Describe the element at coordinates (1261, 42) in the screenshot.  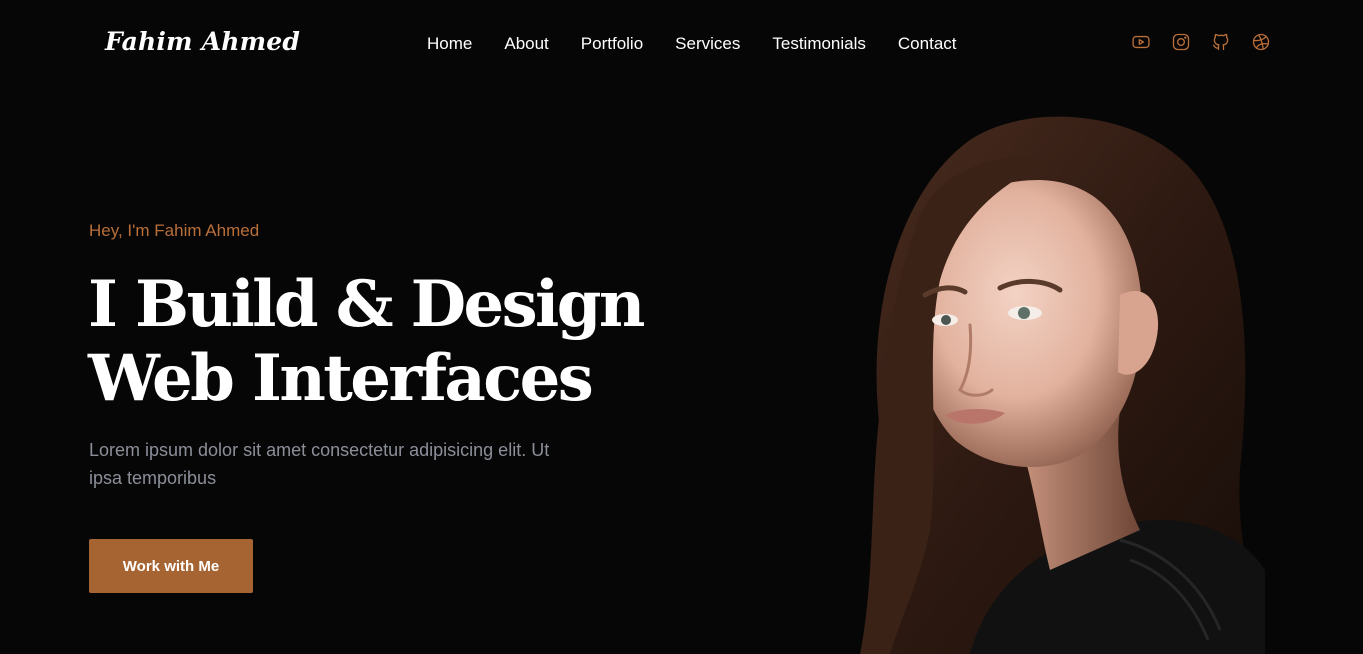
I see `dribbble-icon` at that location.